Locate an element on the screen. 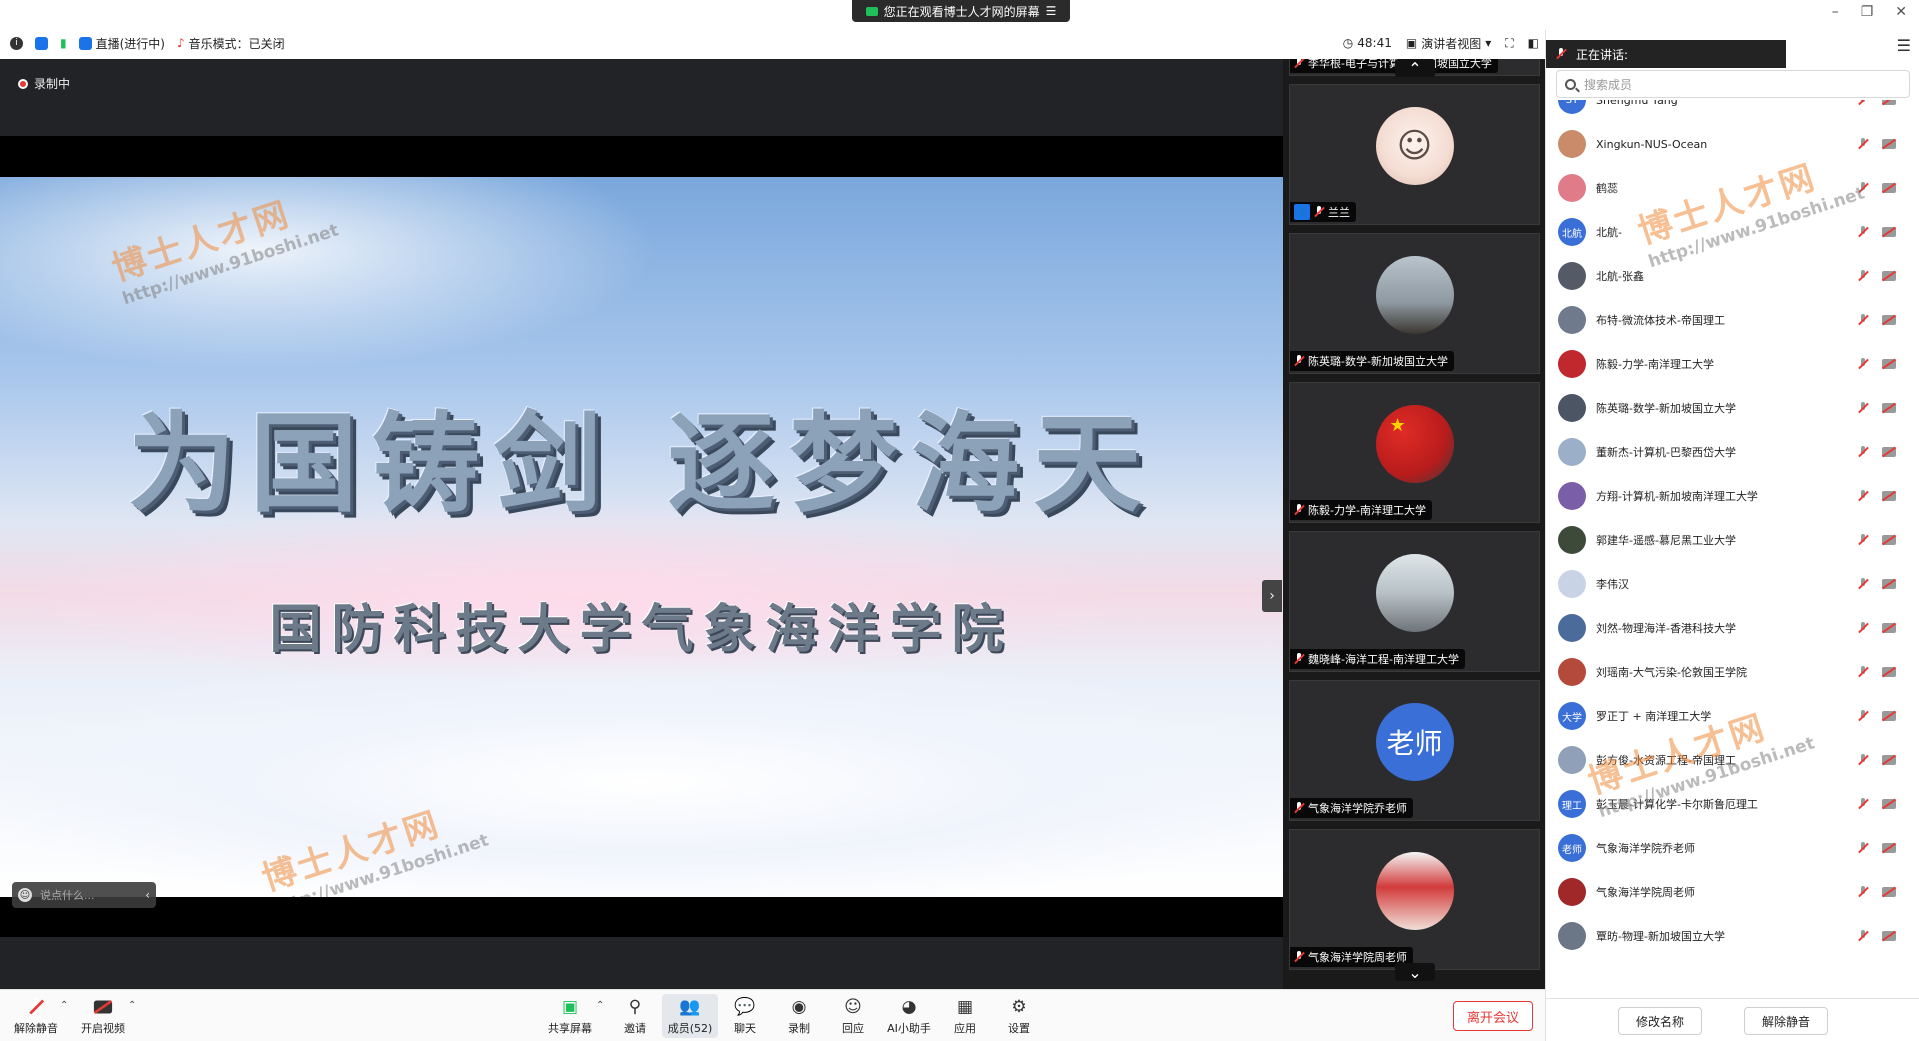  share-screen-button: ▣ 共享屏幕 is located at coordinates (570, 1016).